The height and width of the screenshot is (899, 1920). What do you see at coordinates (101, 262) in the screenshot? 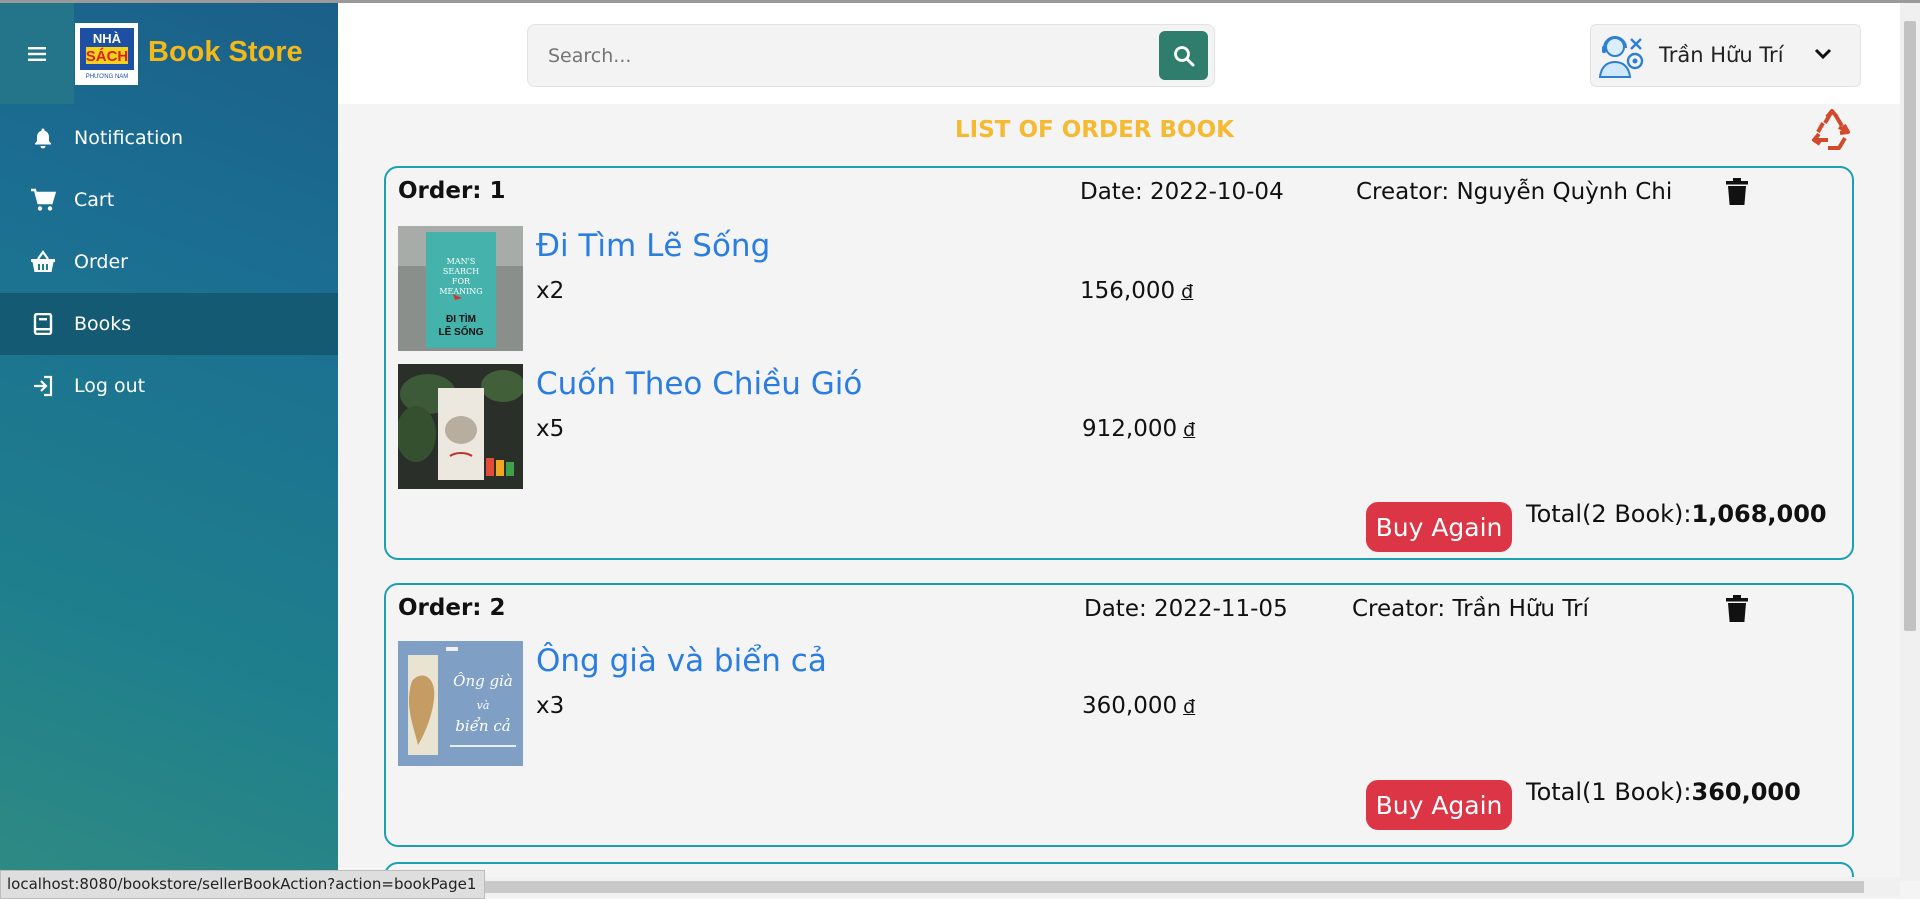
I see `sidebar-item-label: Order` at bounding box center [101, 262].